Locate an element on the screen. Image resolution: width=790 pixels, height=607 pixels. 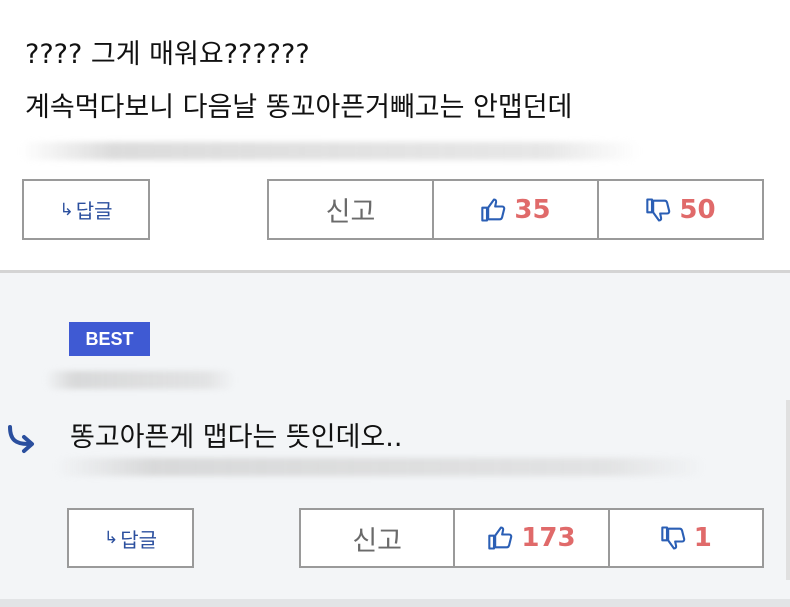
like-count: 35 is located at coordinates (532, 209).